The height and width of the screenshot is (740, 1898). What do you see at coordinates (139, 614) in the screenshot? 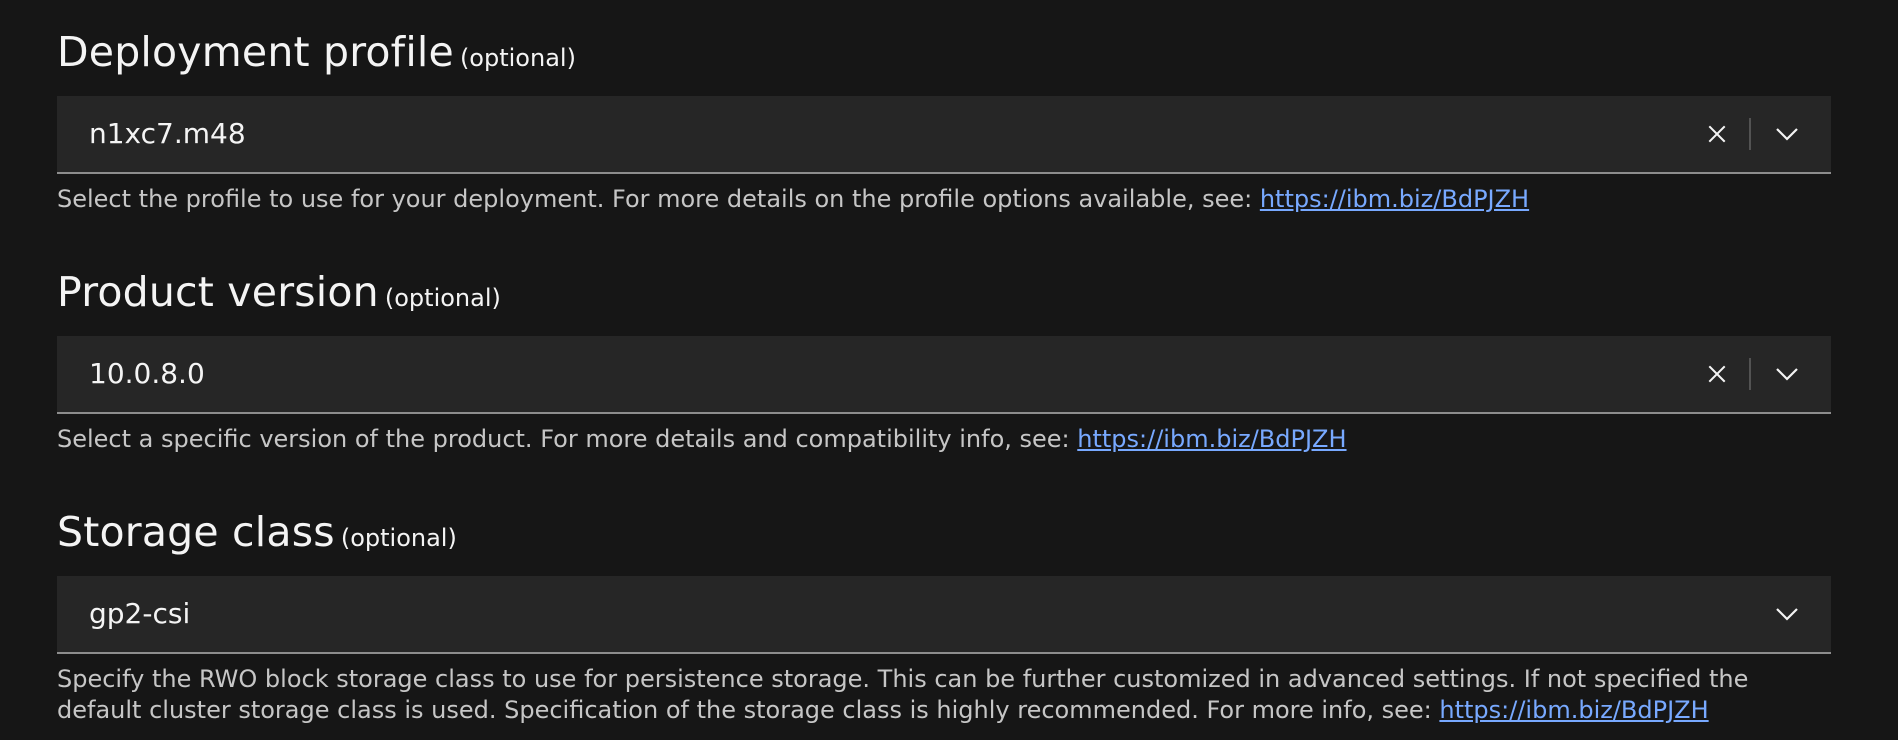
I see `combobox-value: gp2-csi` at bounding box center [139, 614].